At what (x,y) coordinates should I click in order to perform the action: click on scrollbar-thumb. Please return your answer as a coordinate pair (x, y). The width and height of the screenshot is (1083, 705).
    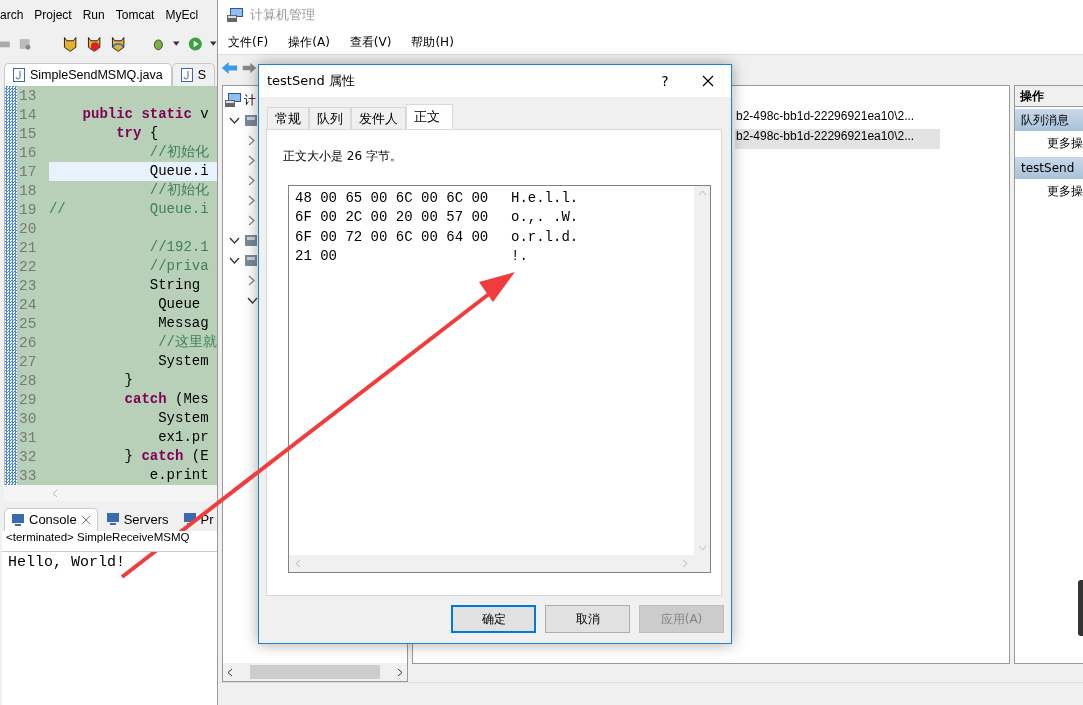
    Looking at the image, I should click on (315, 672).